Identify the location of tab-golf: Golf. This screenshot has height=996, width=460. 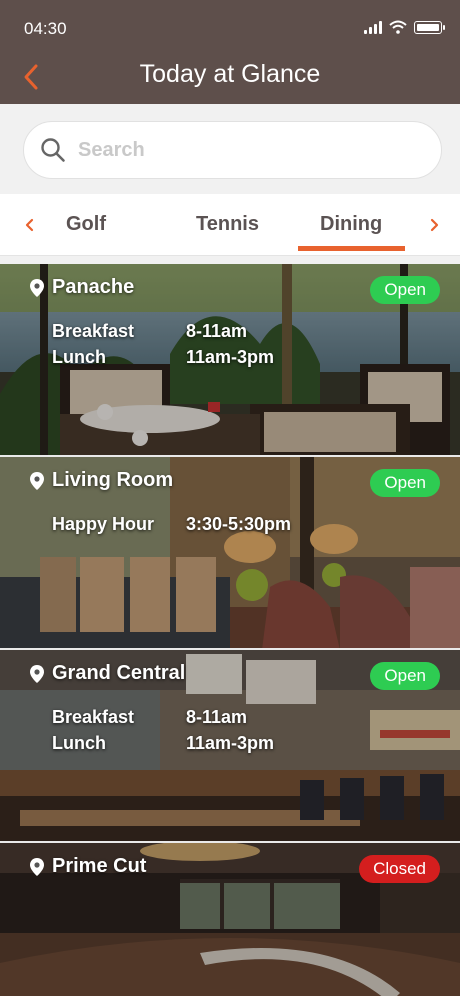
(86, 224).